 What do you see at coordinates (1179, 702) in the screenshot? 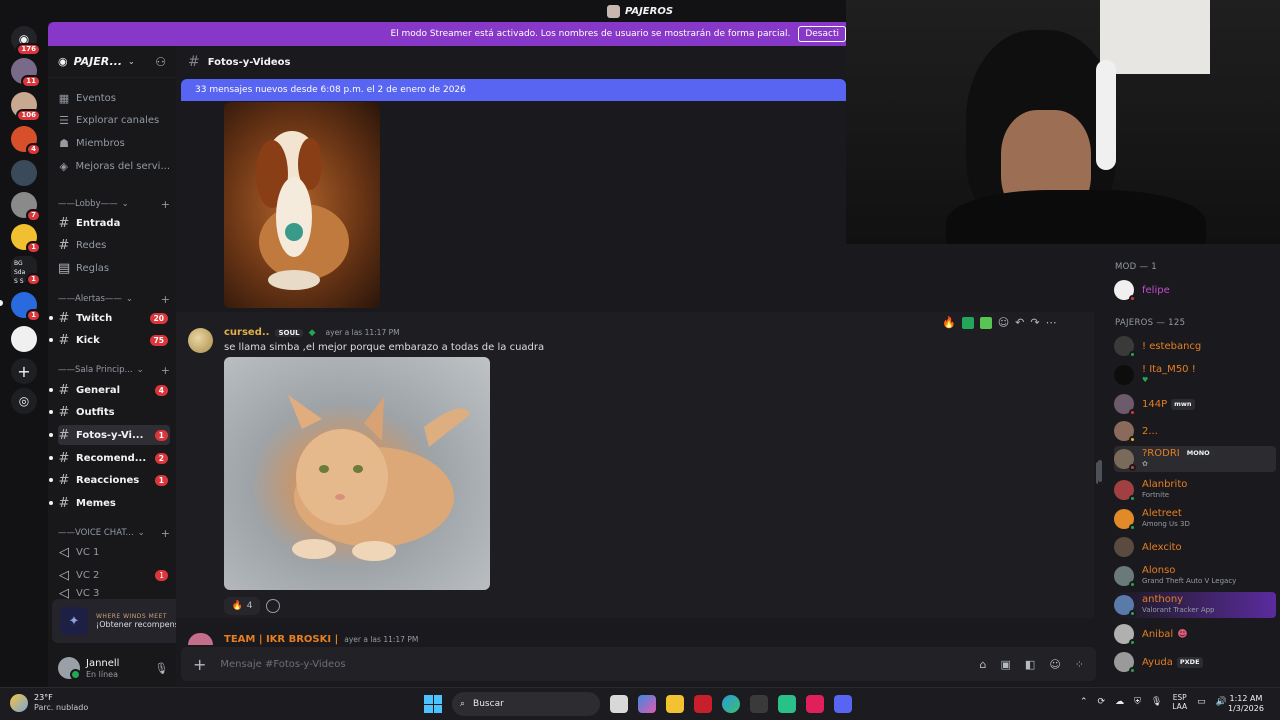
I see `language-indicator: ESP LAA` at bounding box center [1179, 702].